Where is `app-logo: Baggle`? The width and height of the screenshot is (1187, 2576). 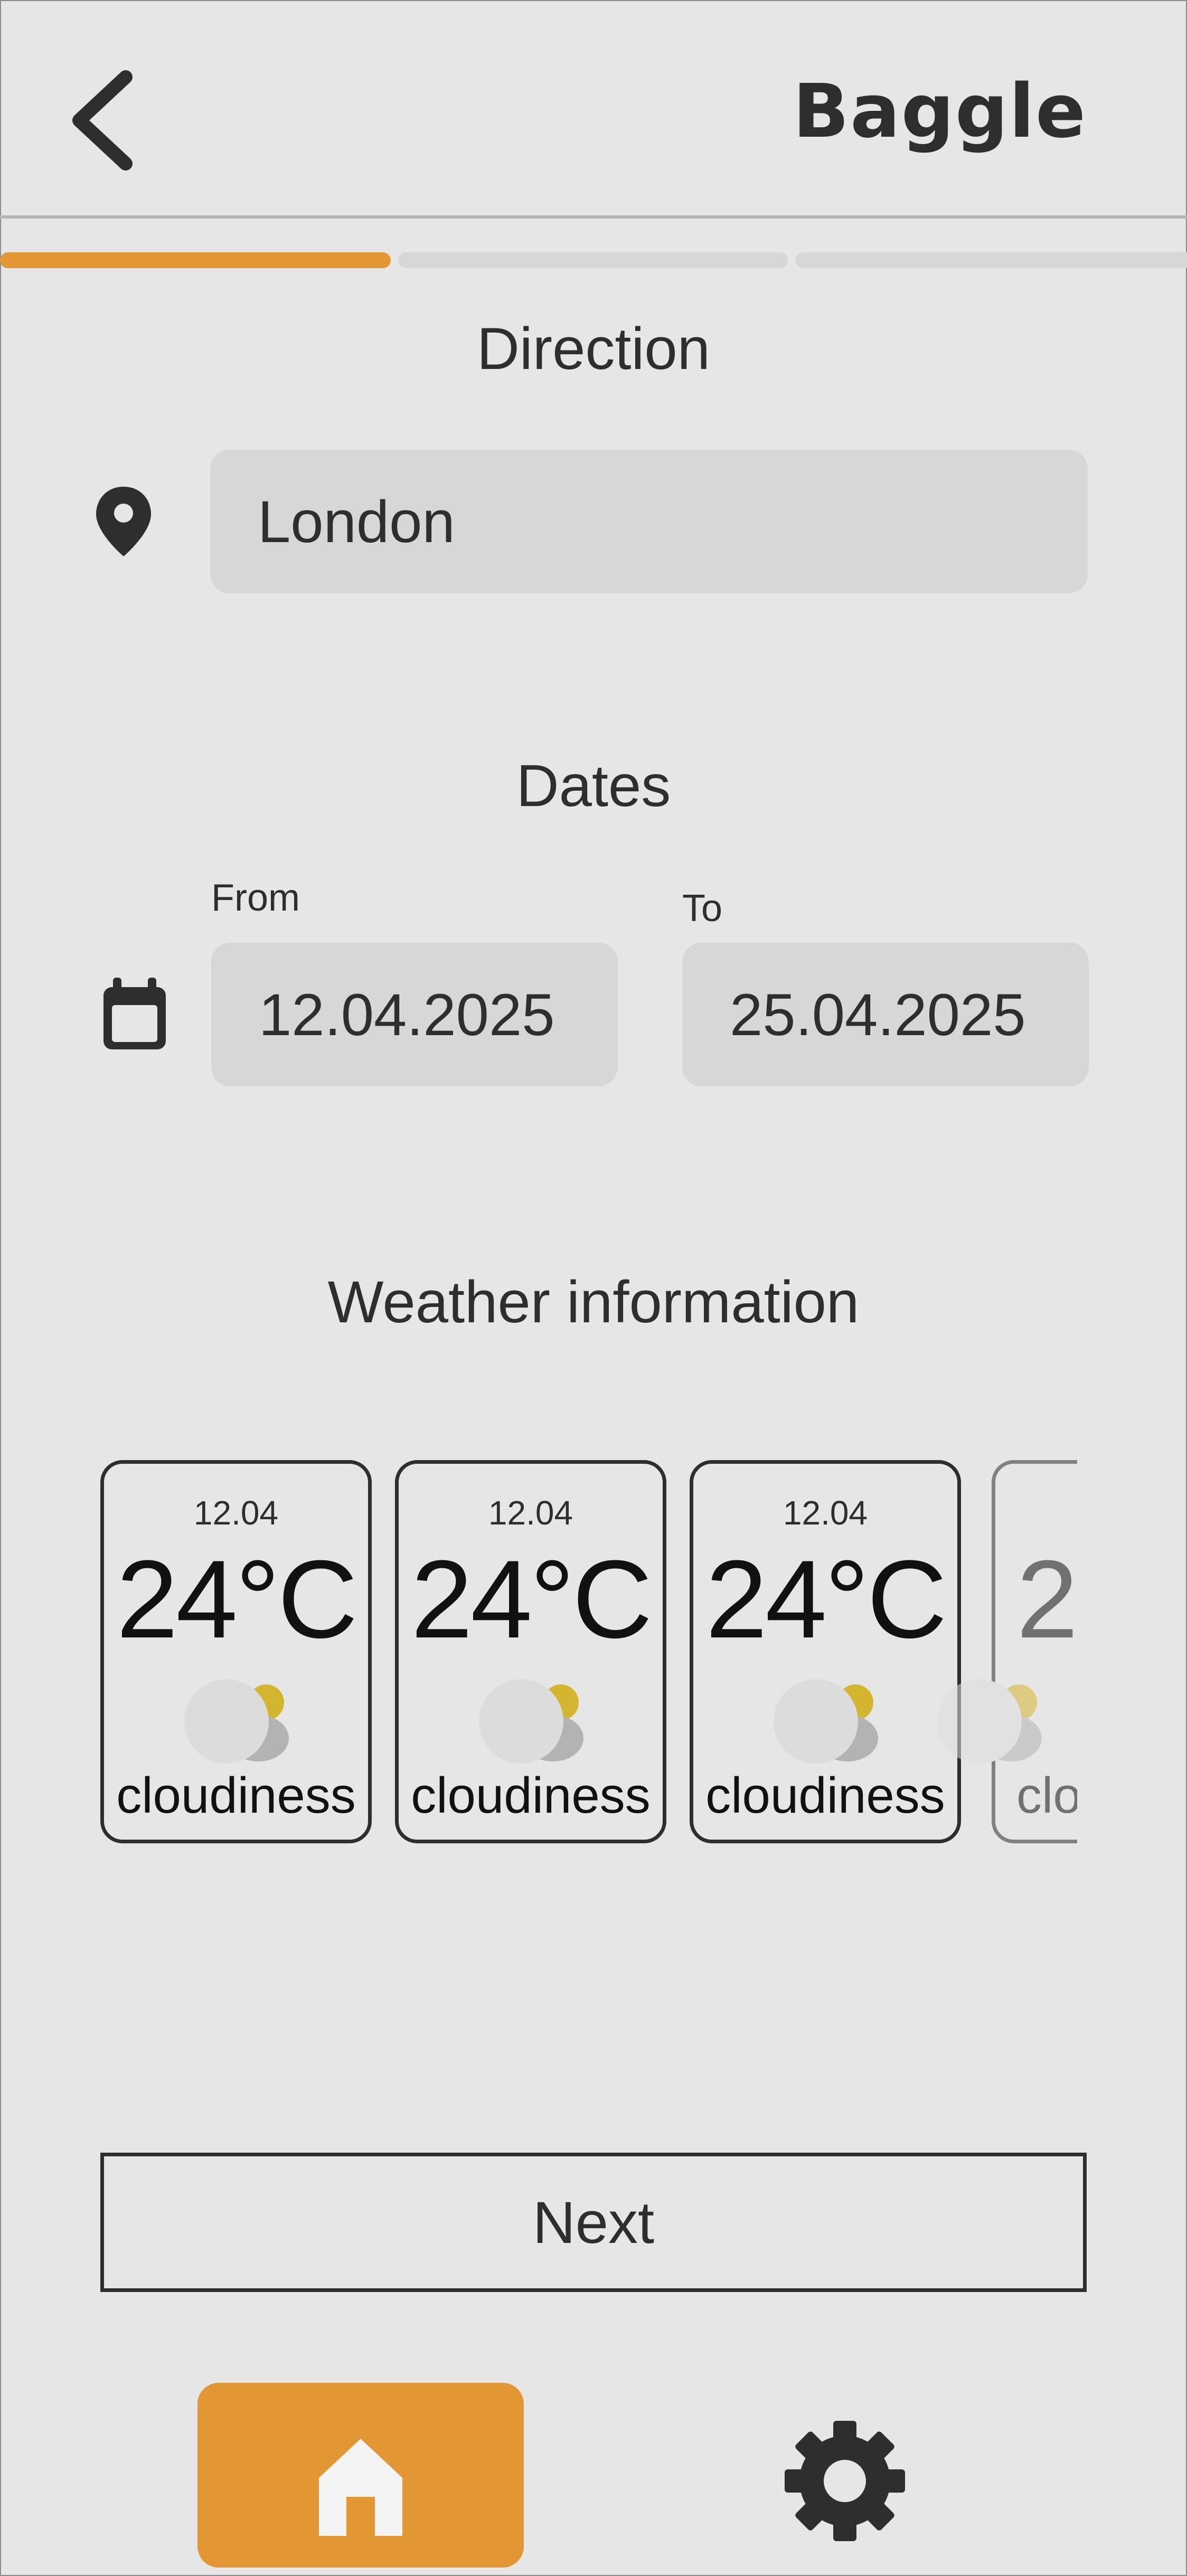
app-logo: Baggle is located at coordinates (940, 112).